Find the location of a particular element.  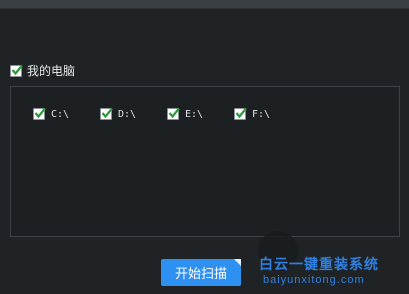

top-bar is located at coordinates (204, 4).